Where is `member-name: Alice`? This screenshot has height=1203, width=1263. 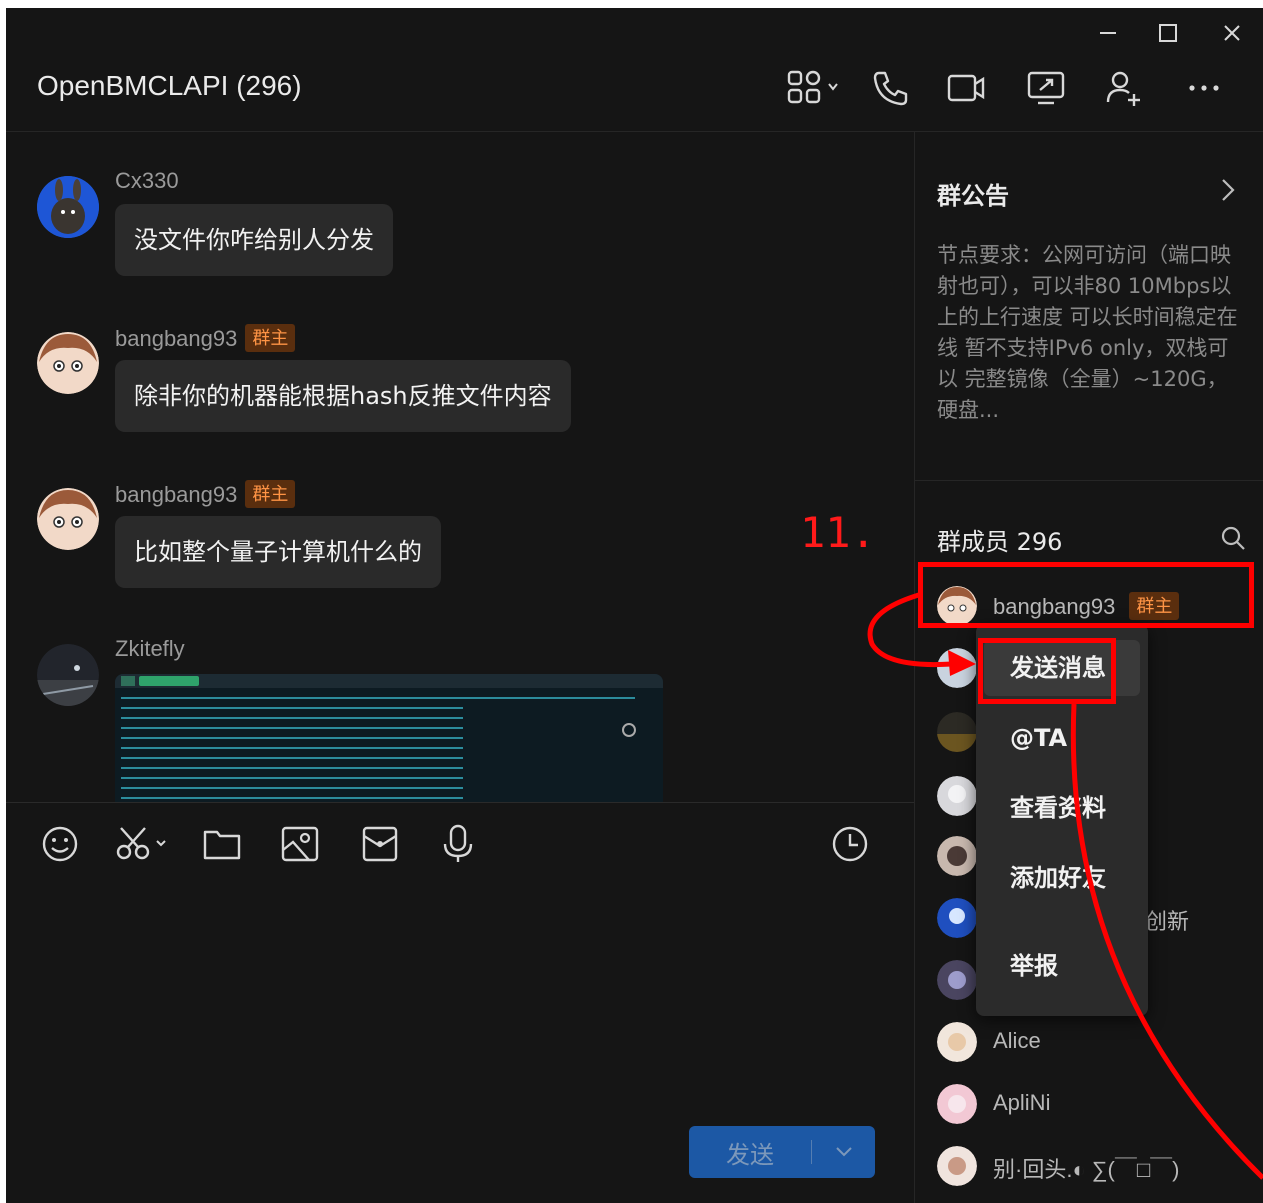 member-name: Alice is located at coordinates (1017, 1040).